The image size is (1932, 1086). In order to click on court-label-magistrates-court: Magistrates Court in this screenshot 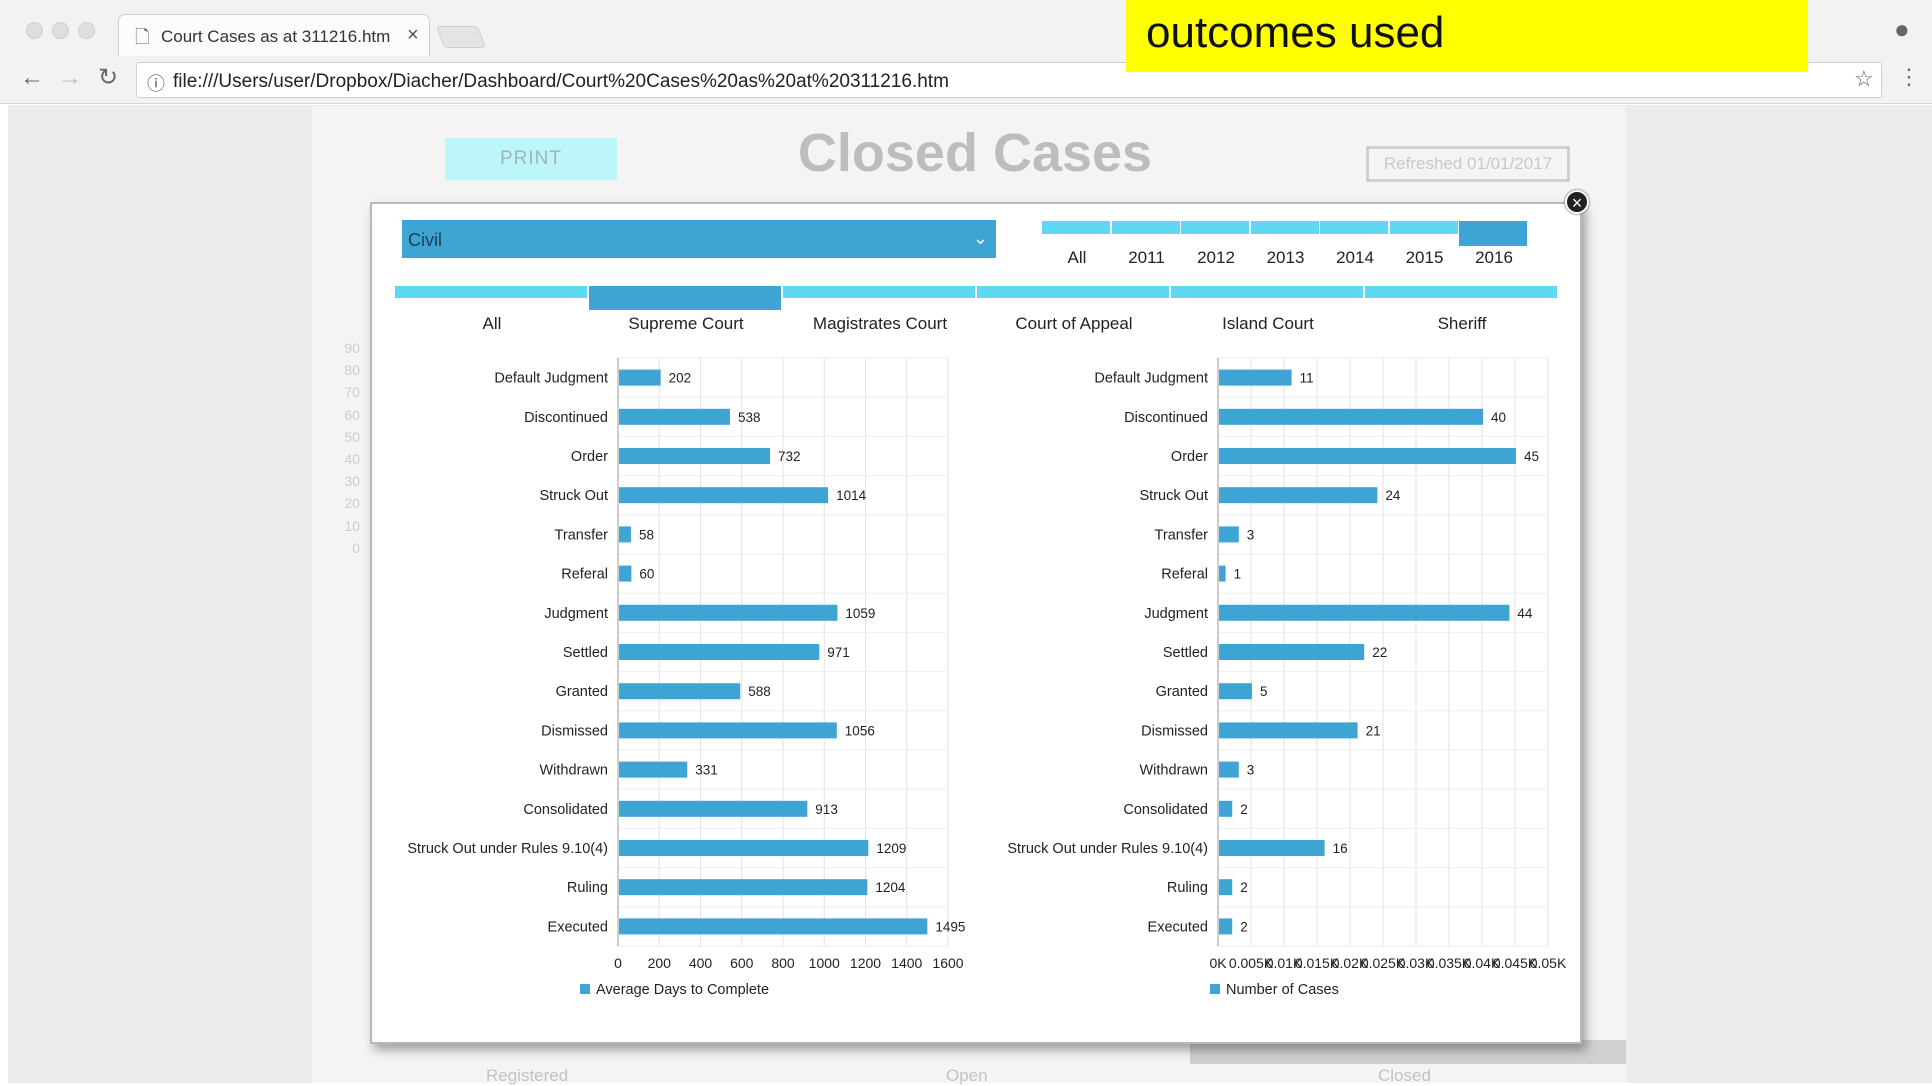, I will do `click(880, 324)`.